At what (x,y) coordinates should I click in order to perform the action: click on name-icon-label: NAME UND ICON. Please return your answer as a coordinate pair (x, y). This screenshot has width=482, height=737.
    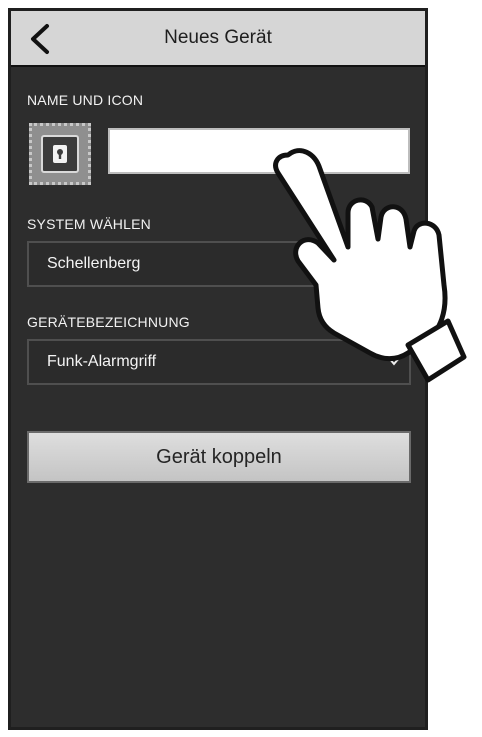
    Looking at the image, I should click on (85, 100).